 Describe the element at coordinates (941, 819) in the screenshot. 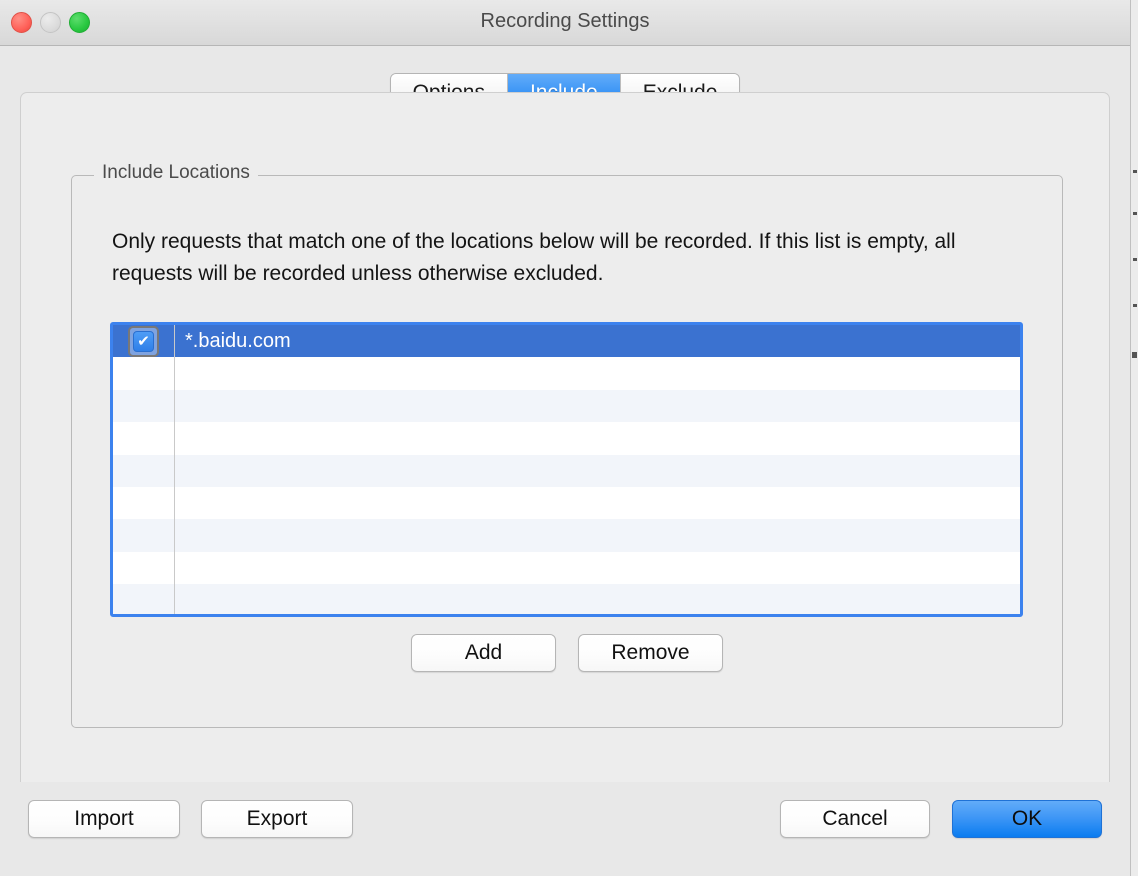

I see `footer-right-actions: Cancel OK` at that location.